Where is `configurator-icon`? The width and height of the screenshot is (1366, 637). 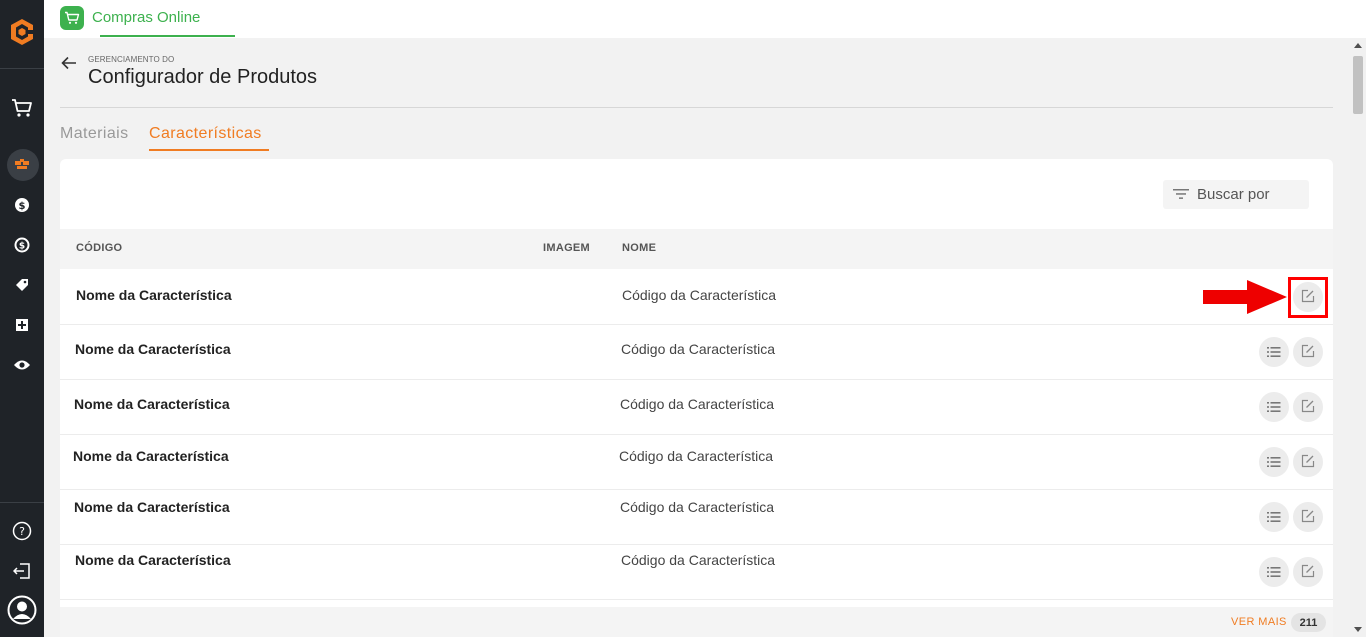
configurator-icon is located at coordinates (22, 165).